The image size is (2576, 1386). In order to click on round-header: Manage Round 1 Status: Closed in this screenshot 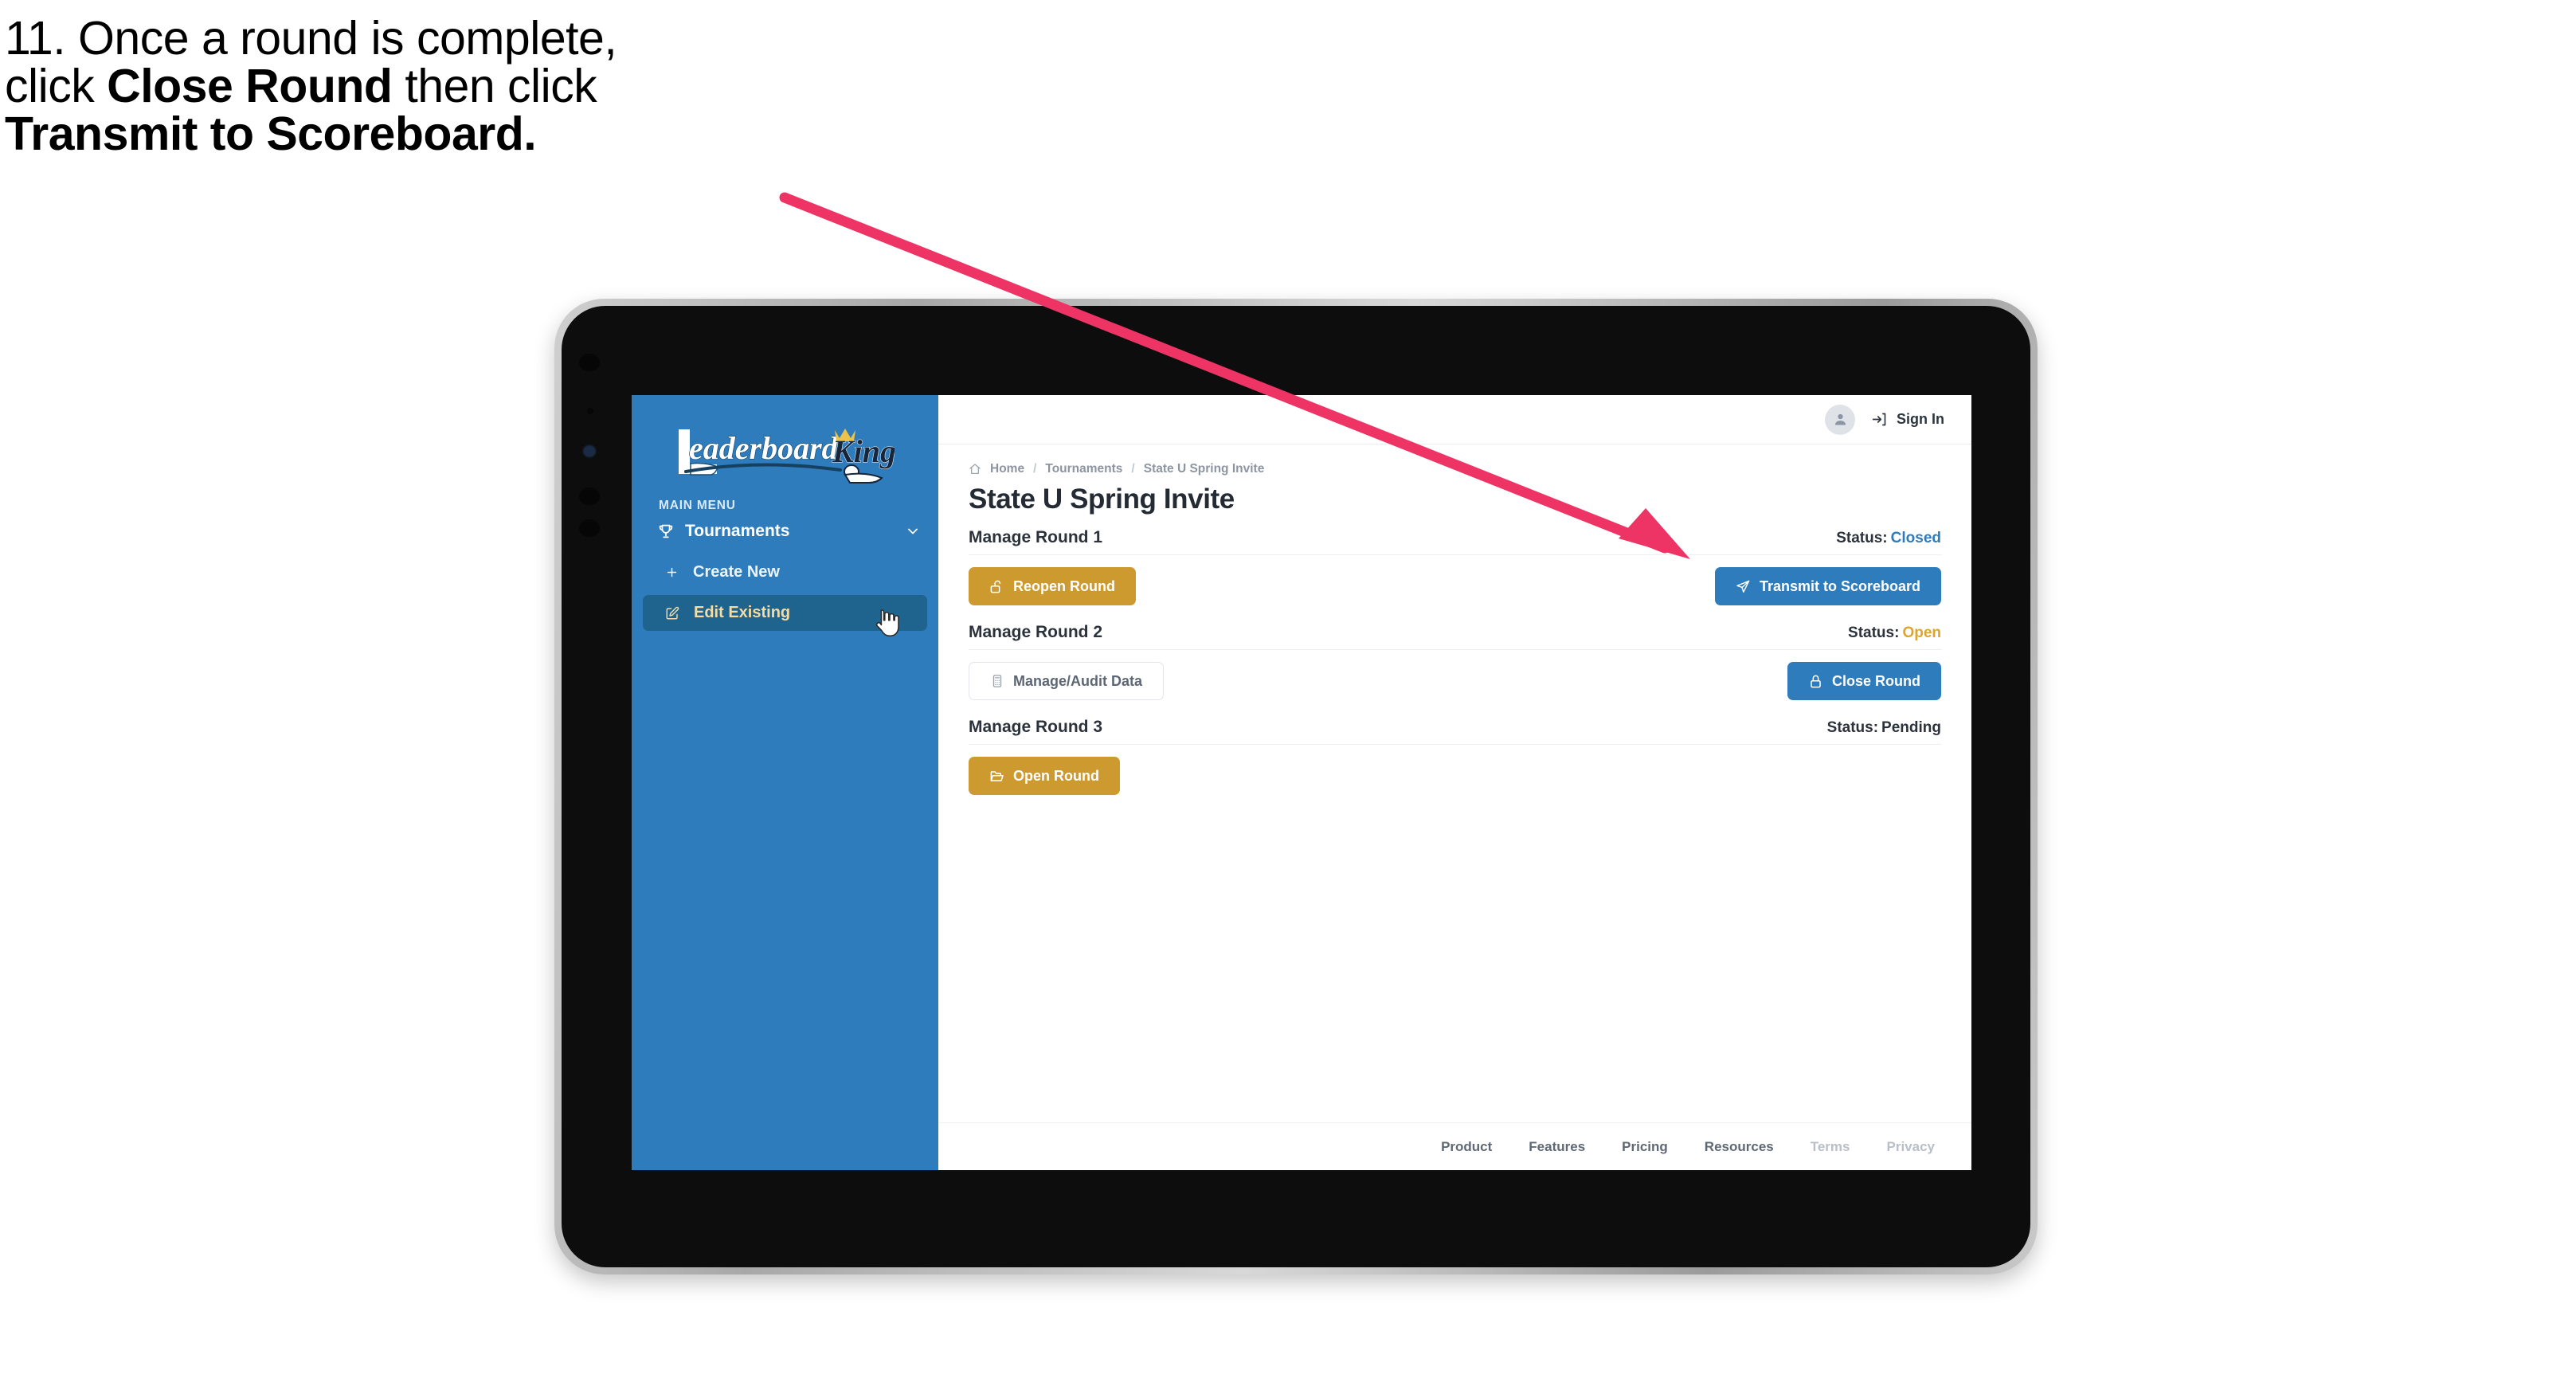, I will do `click(1455, 541)`.